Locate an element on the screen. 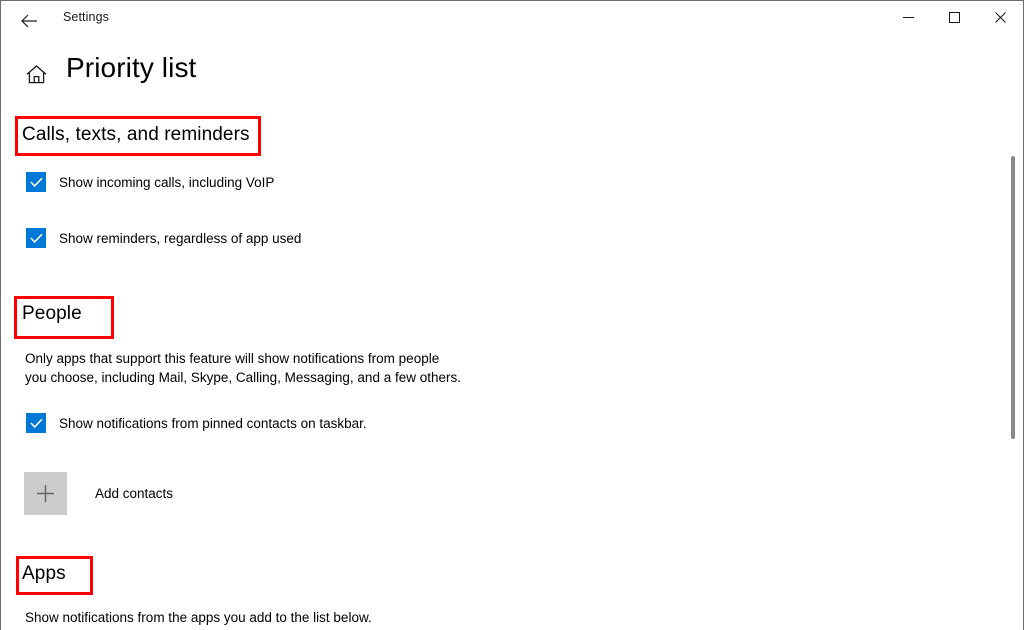 This screenshot has width=1024, height=630. scrollbar-thumb is located at coordinates (1013, 297).